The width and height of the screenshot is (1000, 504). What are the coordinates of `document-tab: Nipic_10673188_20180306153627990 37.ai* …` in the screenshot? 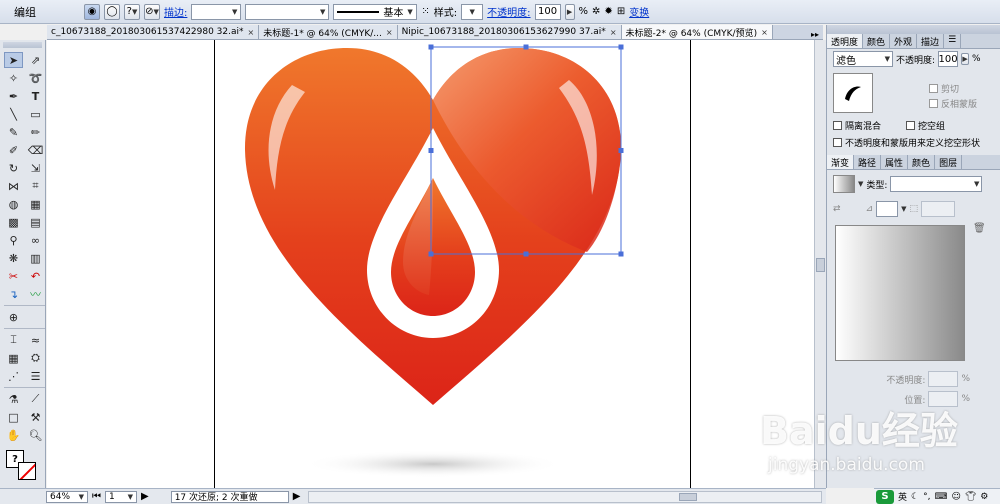 It's located at (509, 32).